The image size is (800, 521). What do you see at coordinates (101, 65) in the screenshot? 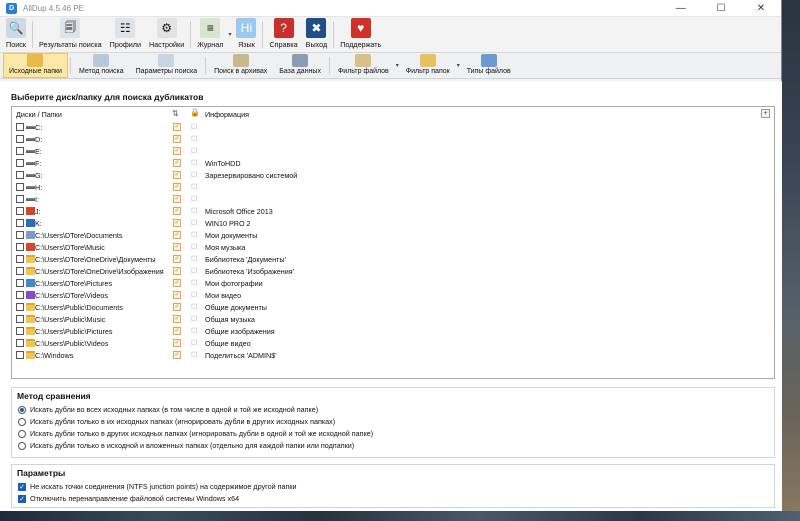
I see `source-toolbar-button-search-method: Метод поиска` at bounding box center [101, 65].